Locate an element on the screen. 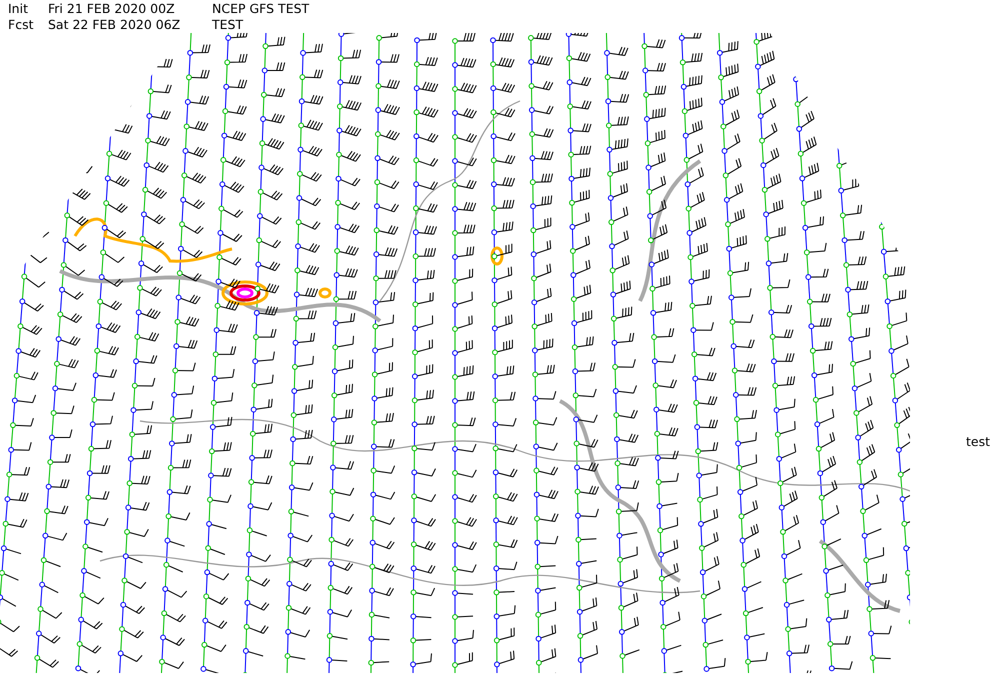 The width and height of the screenshot is (1000, 680). header-time: Fri 21 FEB 2020 00Z is located at coordinates (112, 9).